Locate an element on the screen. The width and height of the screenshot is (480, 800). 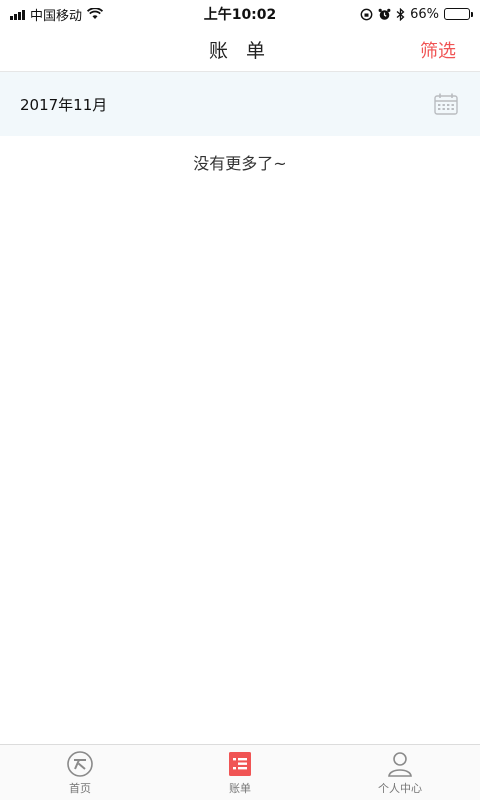
month-header: 2017年11月 is located at coordinates (240, 104).